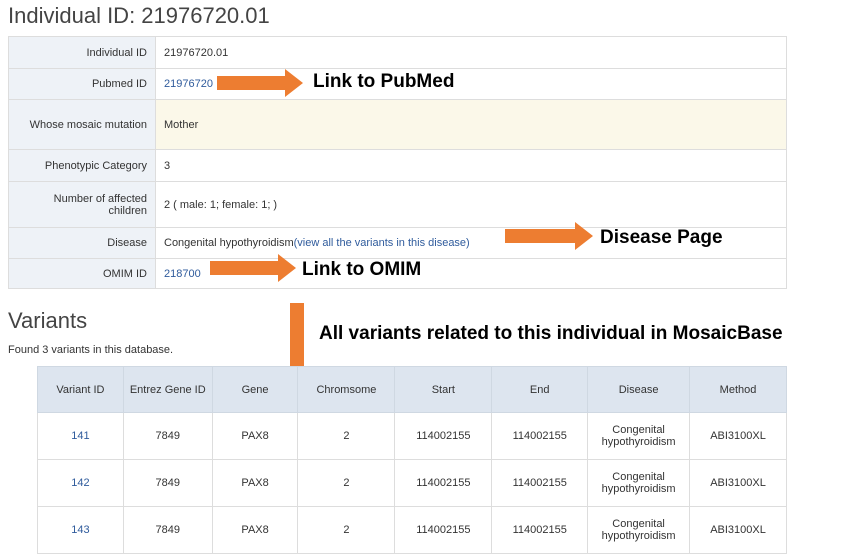  I want to click on variant-id-link: 142, so click(80, 483).